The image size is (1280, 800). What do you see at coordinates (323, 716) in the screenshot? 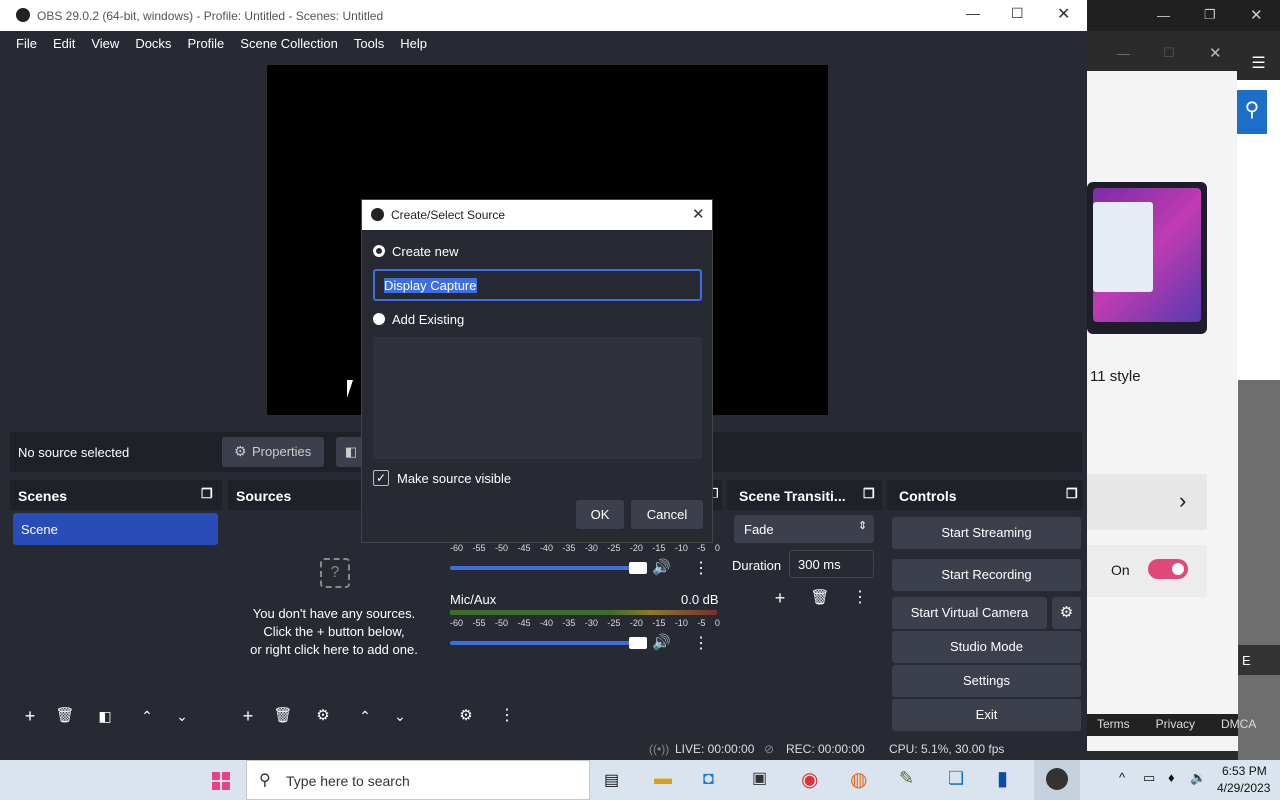
I see `source-settings-icon: ⚙` at bounding box center [323, 716].